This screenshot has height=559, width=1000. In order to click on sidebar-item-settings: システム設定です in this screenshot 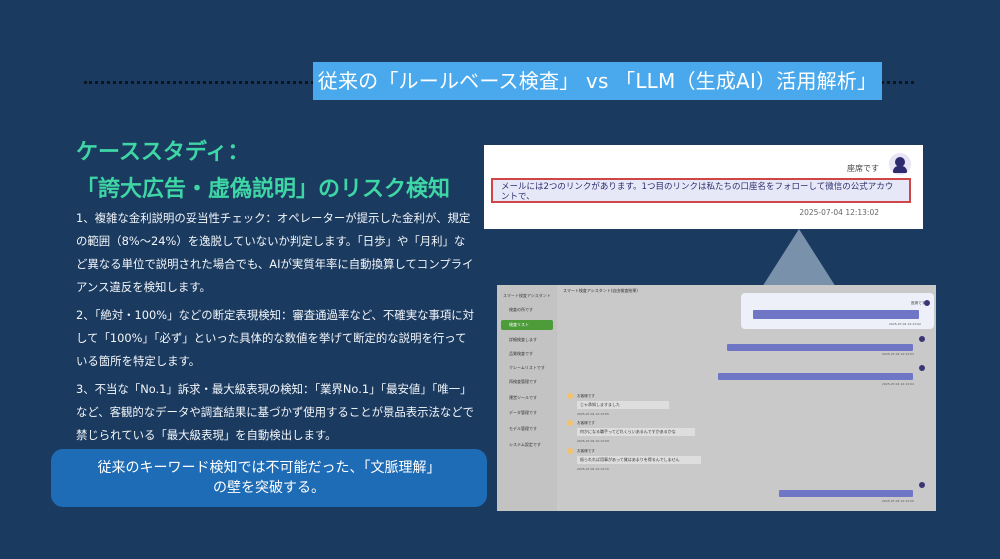, I will do `click(527, 445)`.